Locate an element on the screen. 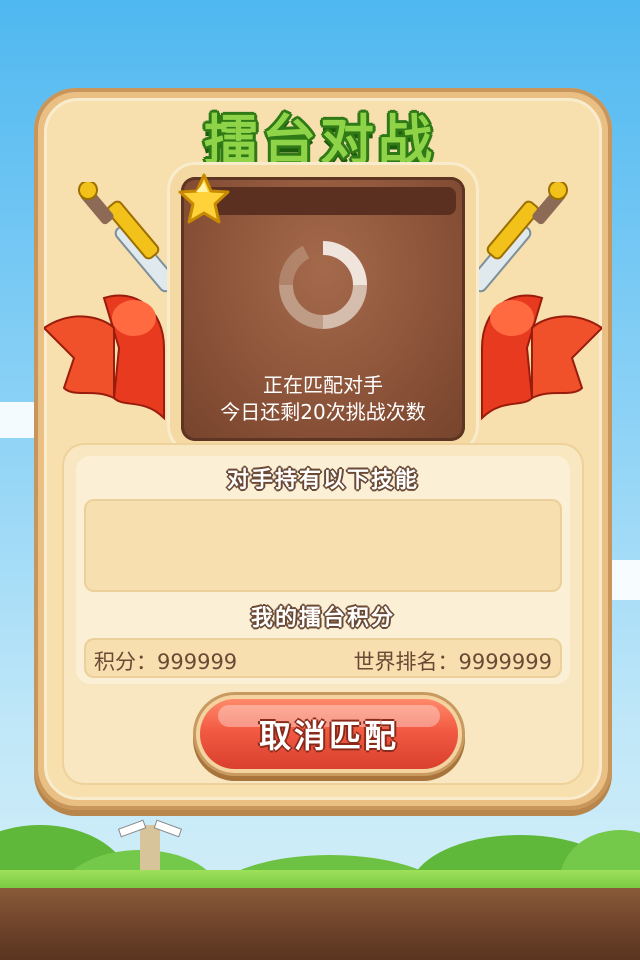  match-progress-bar is located at coordinates (328, 201).